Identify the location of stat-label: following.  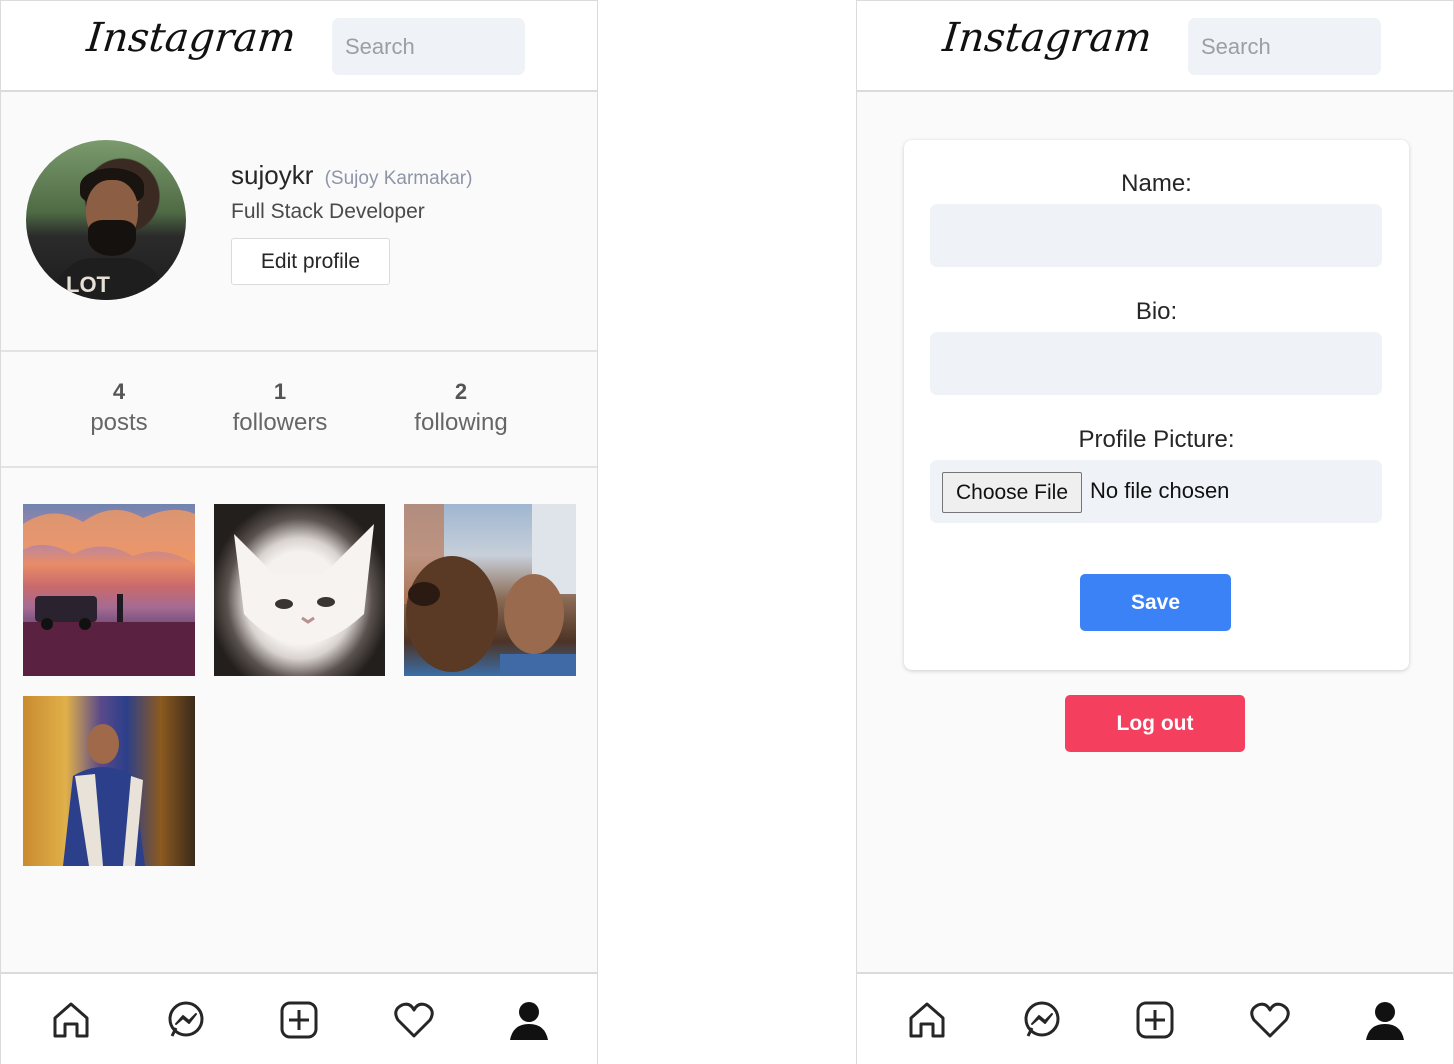
(461, 422).